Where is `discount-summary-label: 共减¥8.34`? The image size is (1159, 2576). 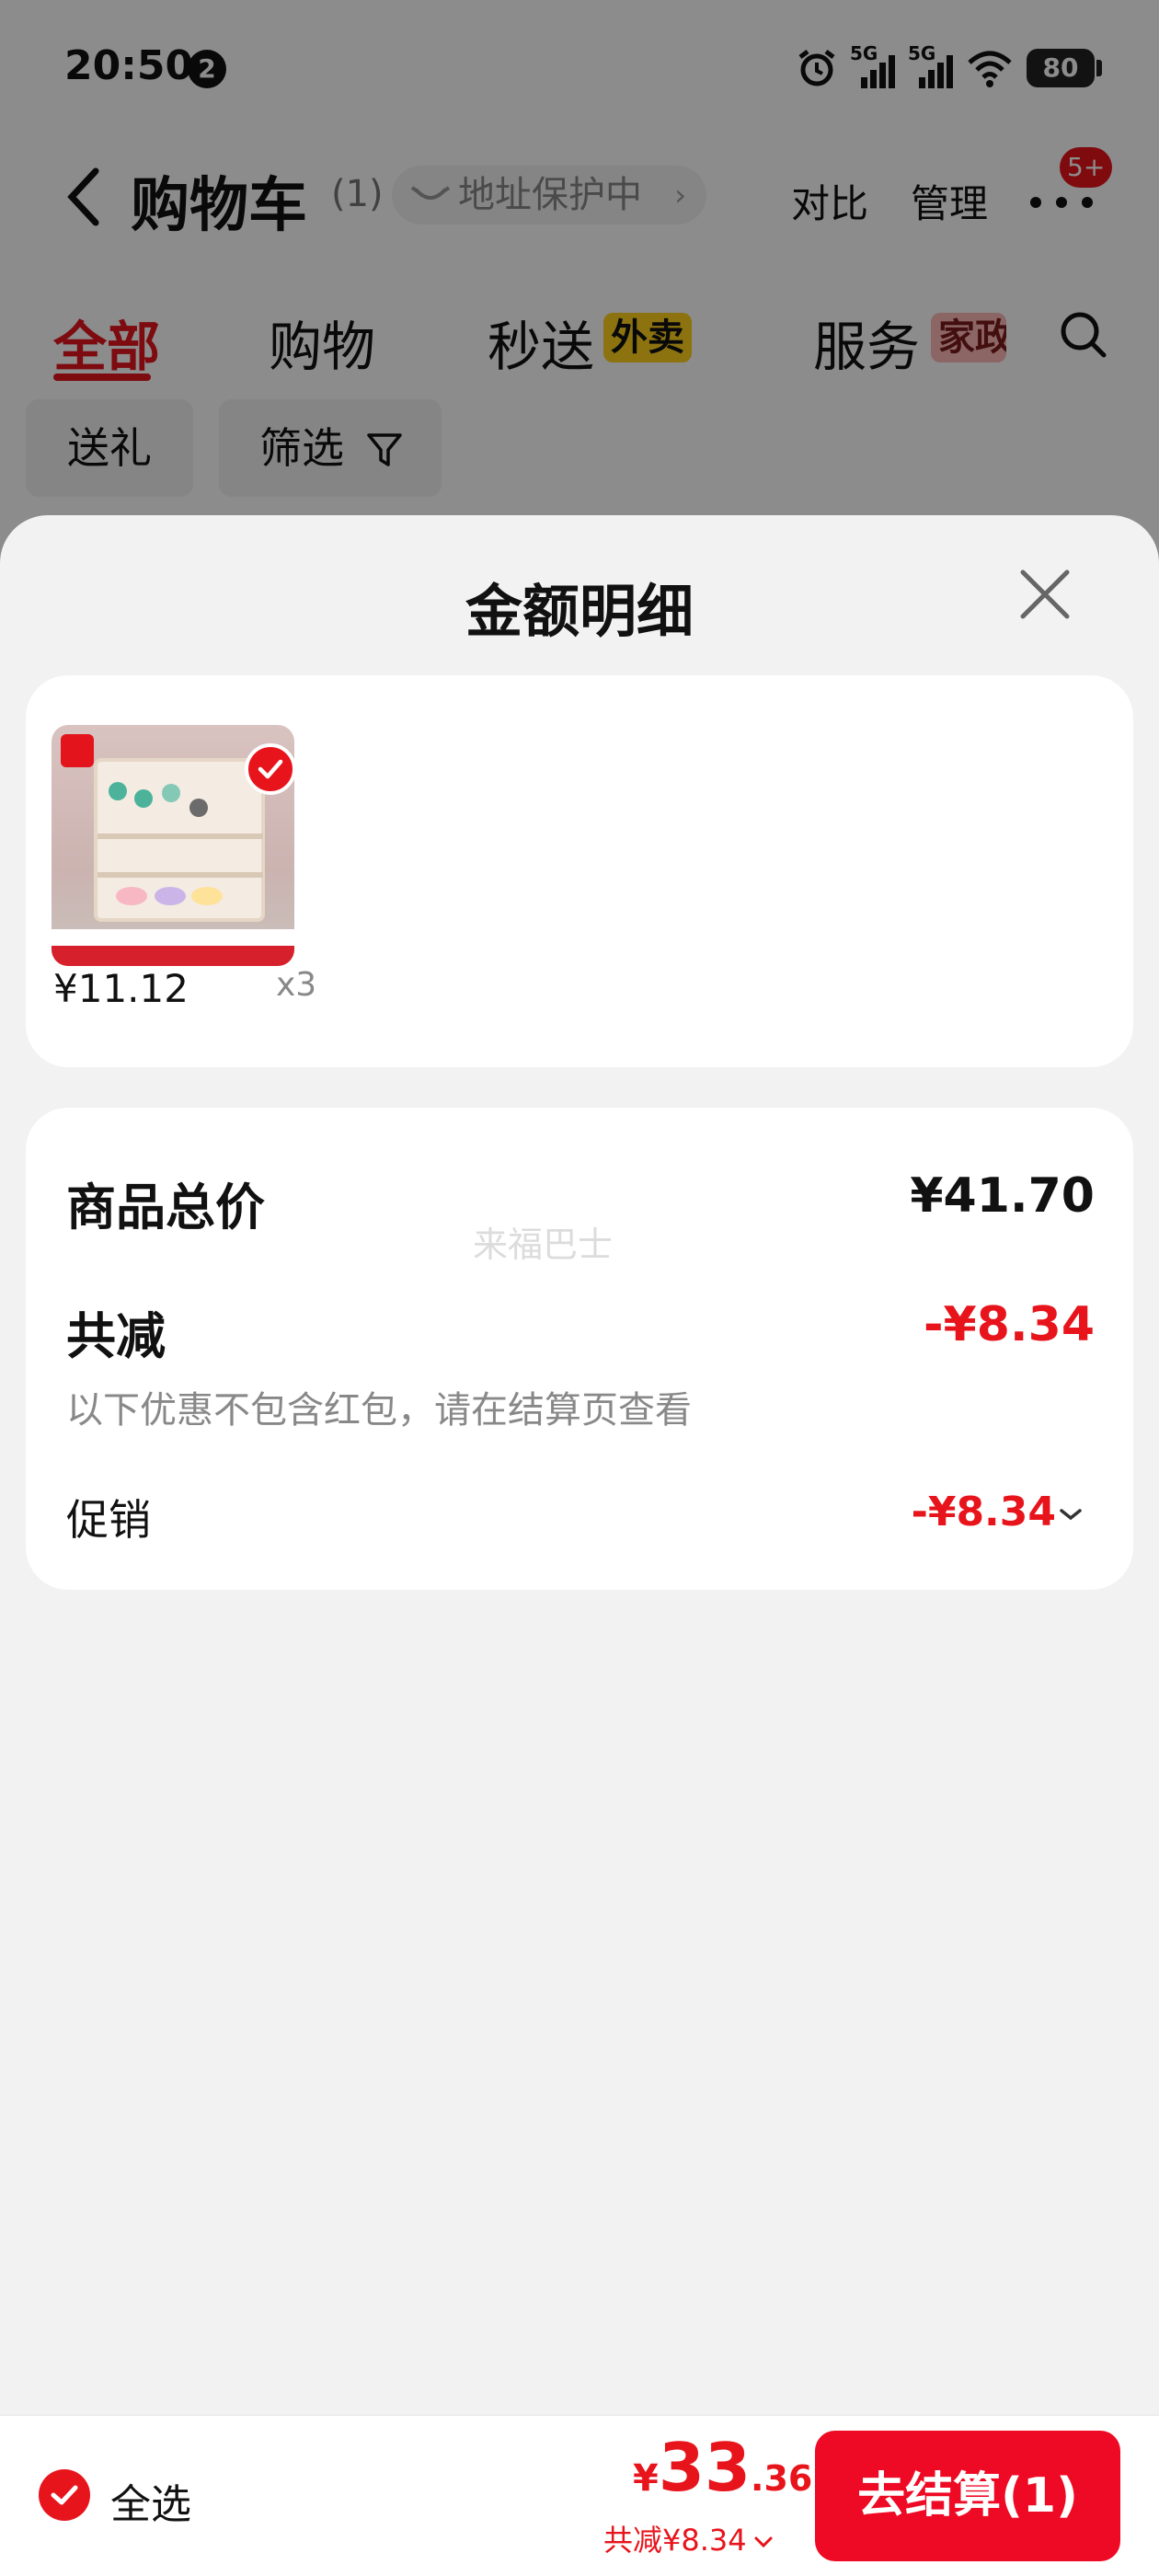
discount-summary-label: 共减¥8.34 is located at coordinates (675, 2540).